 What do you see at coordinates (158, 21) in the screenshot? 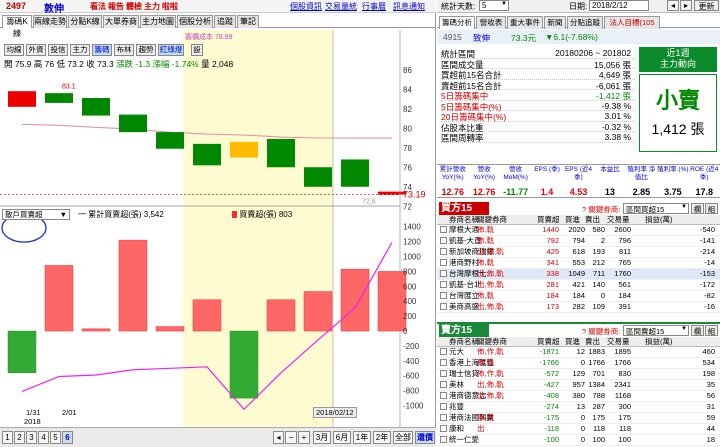
I see `tab-main-map: 主力地圖` at bounding box center [158, 21].